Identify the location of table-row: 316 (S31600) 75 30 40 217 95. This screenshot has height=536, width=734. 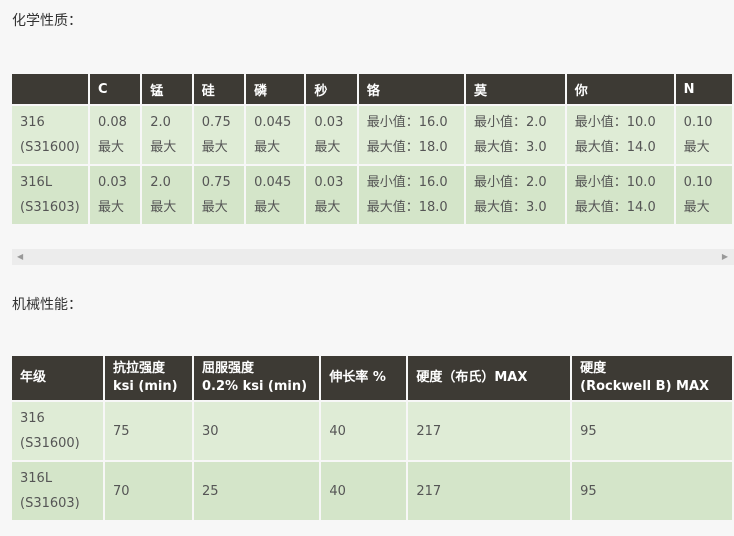
(372, 431).